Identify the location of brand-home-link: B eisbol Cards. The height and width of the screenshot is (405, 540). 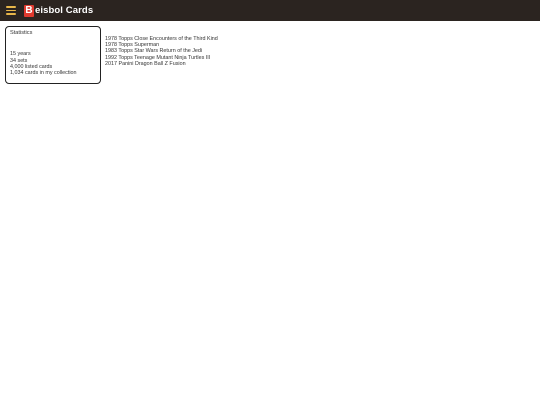
(58, 10).